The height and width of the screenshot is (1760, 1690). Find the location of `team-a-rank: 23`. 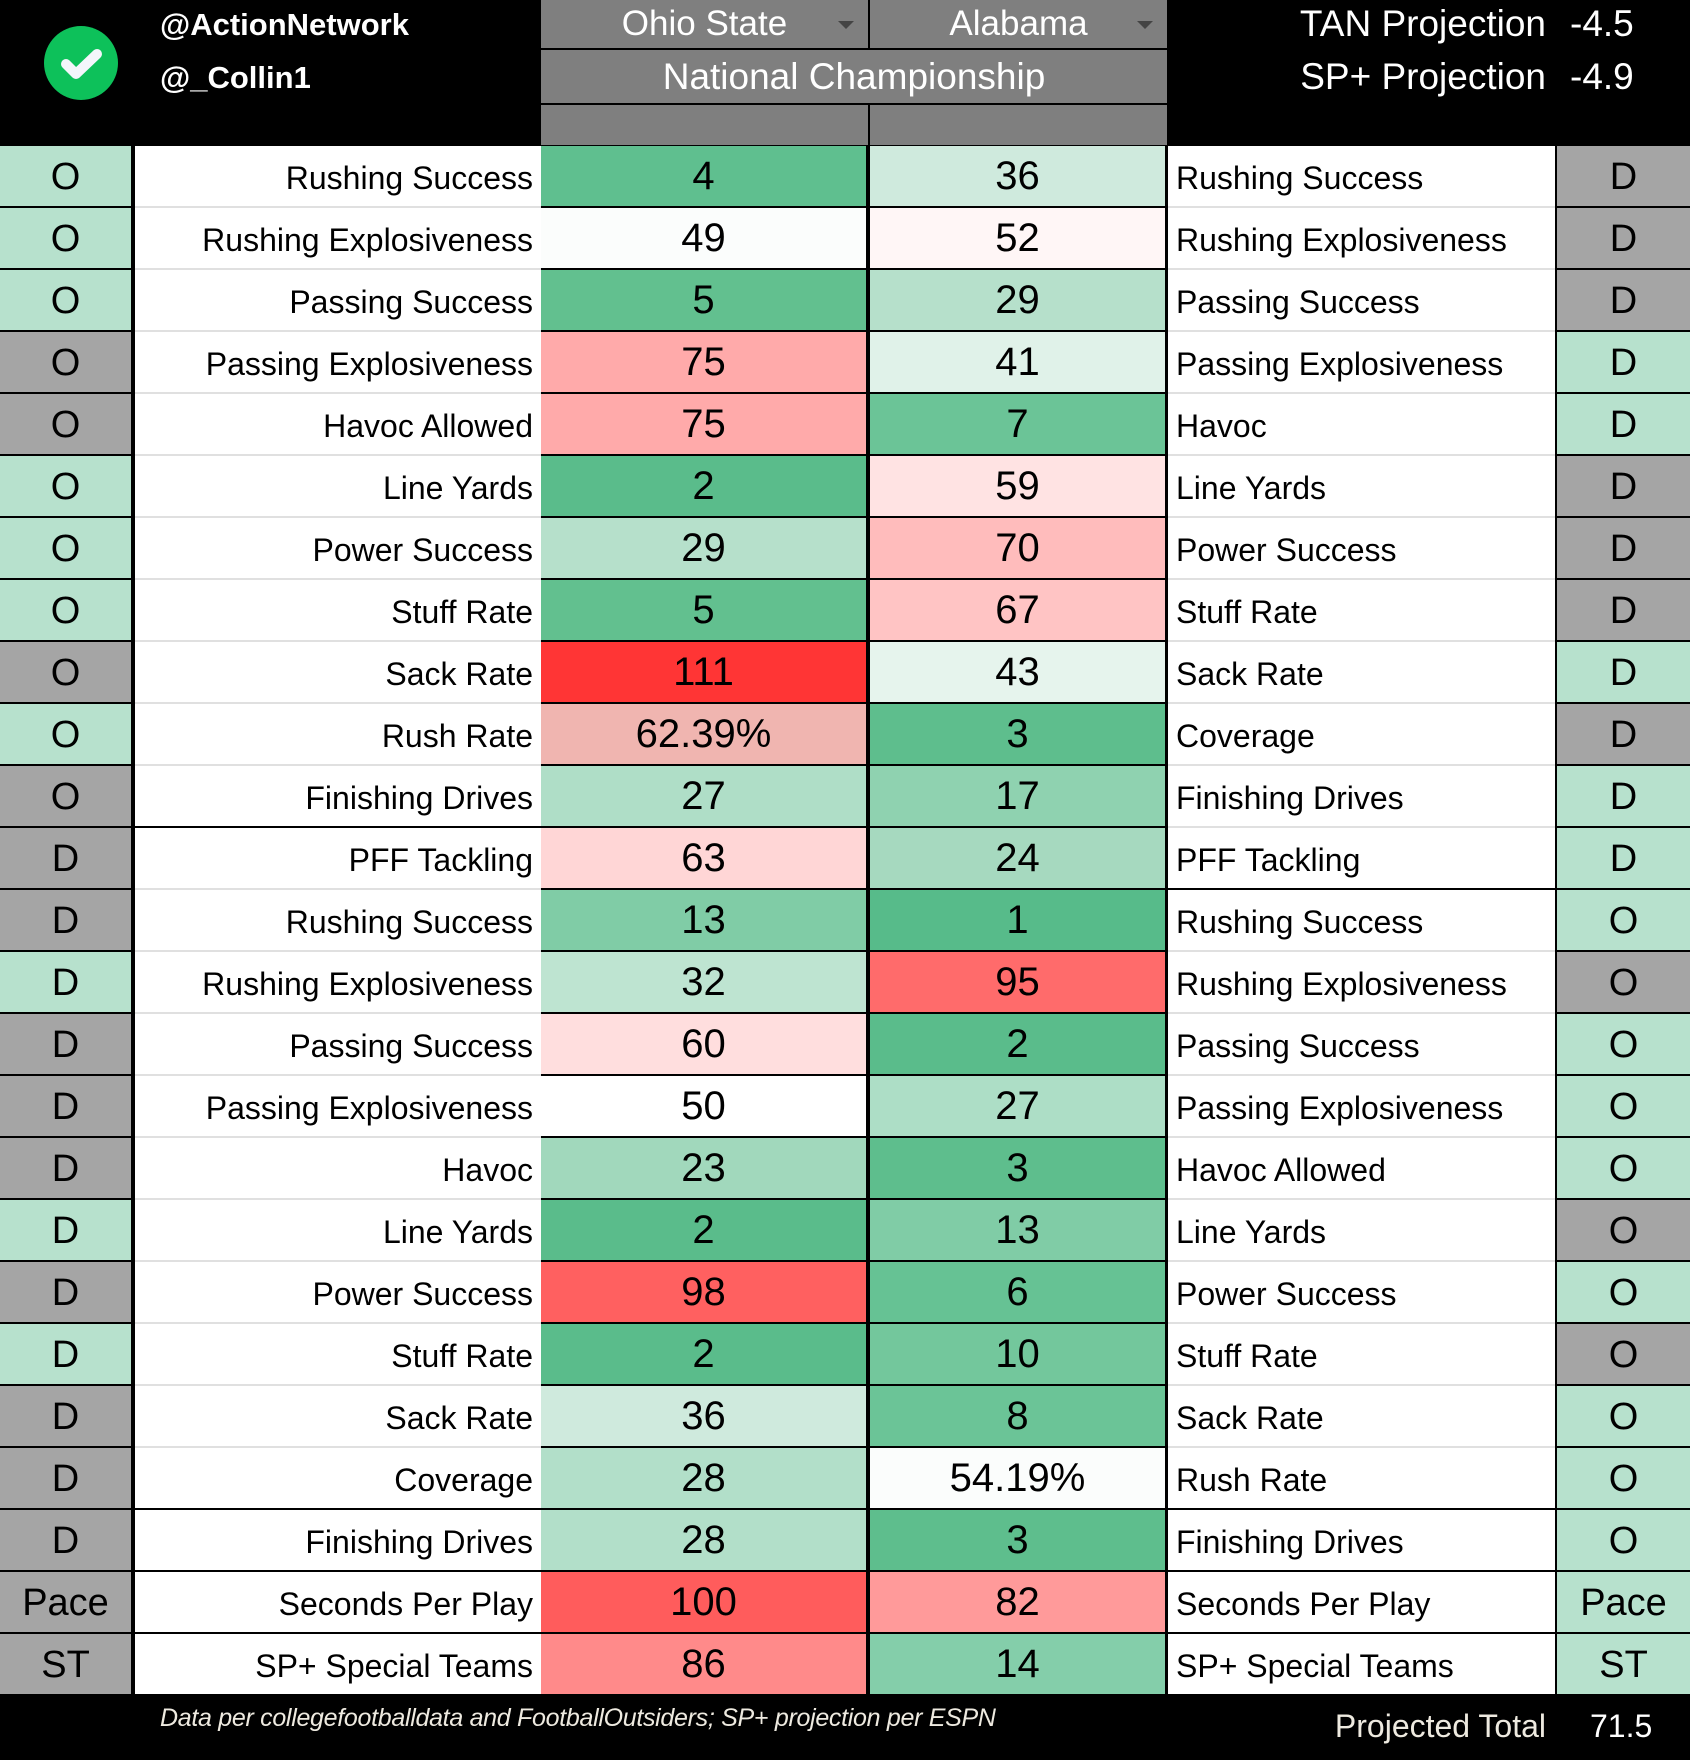

team-a-rank: 23 is located at coordinates (704, 1169).